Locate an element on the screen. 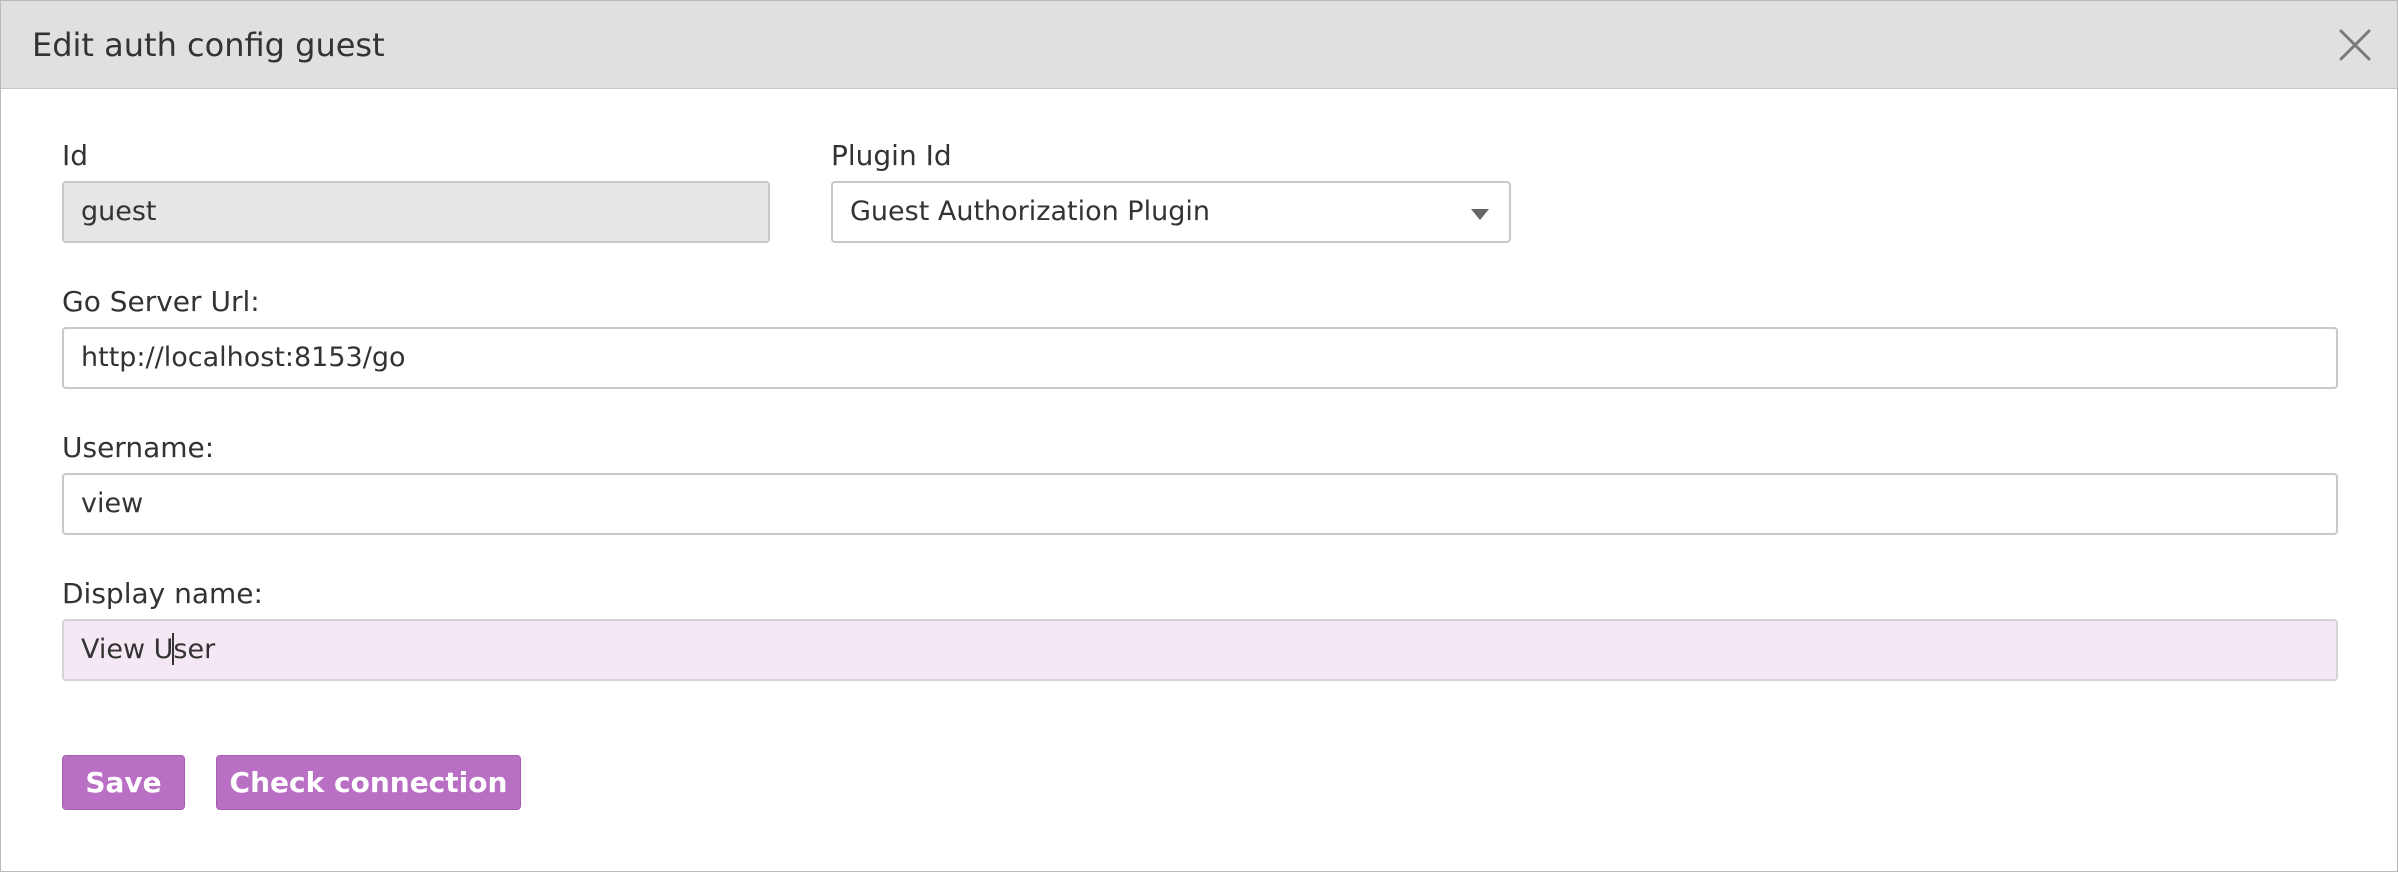 This screenshot has height=872, width=2398. save-button: Save is located at coordinates (123, 782).